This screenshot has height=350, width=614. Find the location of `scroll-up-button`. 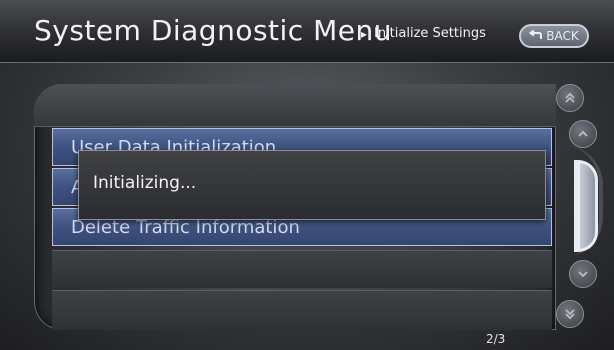

scroll-up-button is located at coordinates (583, 134).